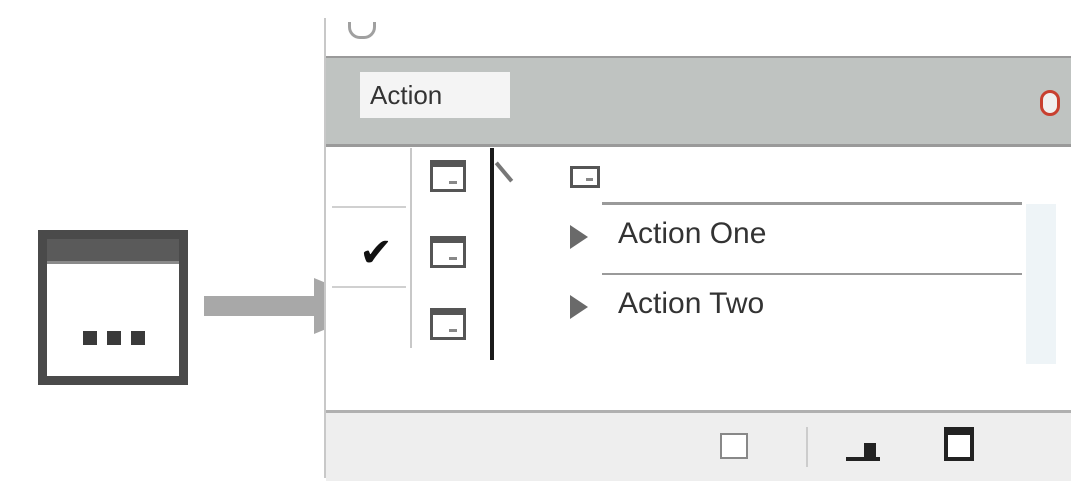 Image resolution: width=1075 pixels, height=482 pixels. Describe the element at coordinates (698, 387) in the screenshot. I see `panel-empty-area` at that location.